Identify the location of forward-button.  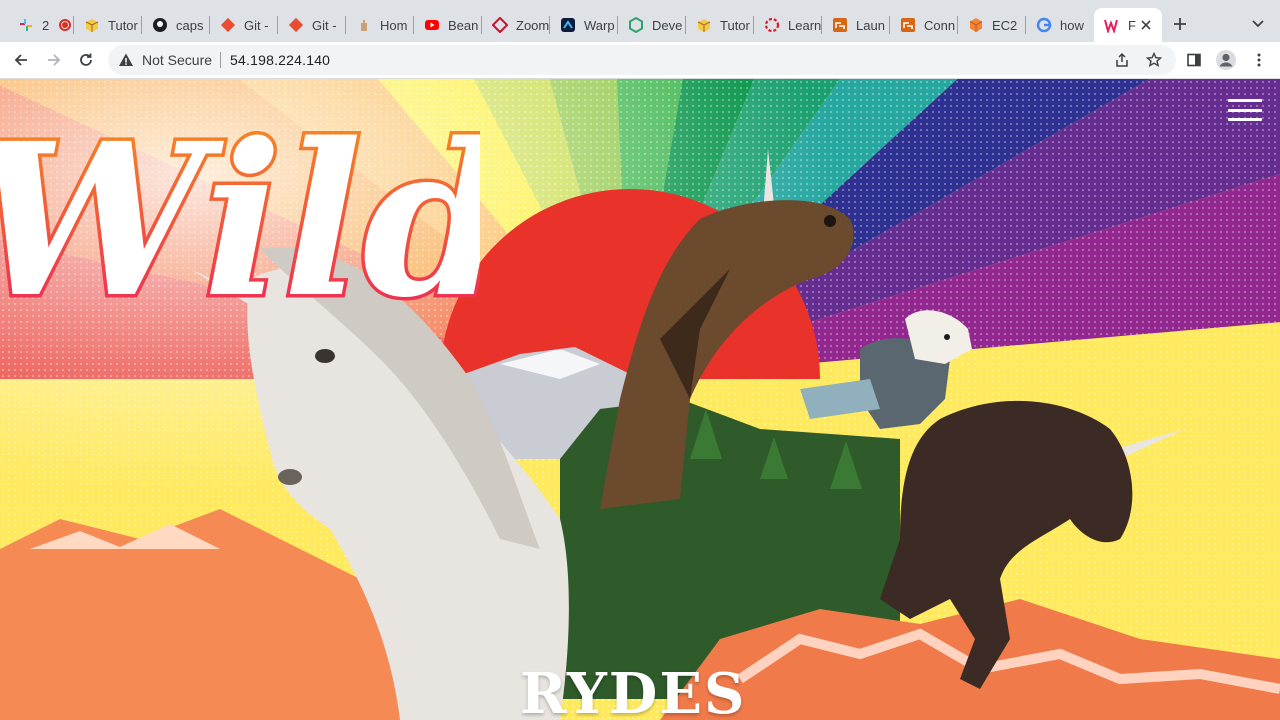
(54, 60).